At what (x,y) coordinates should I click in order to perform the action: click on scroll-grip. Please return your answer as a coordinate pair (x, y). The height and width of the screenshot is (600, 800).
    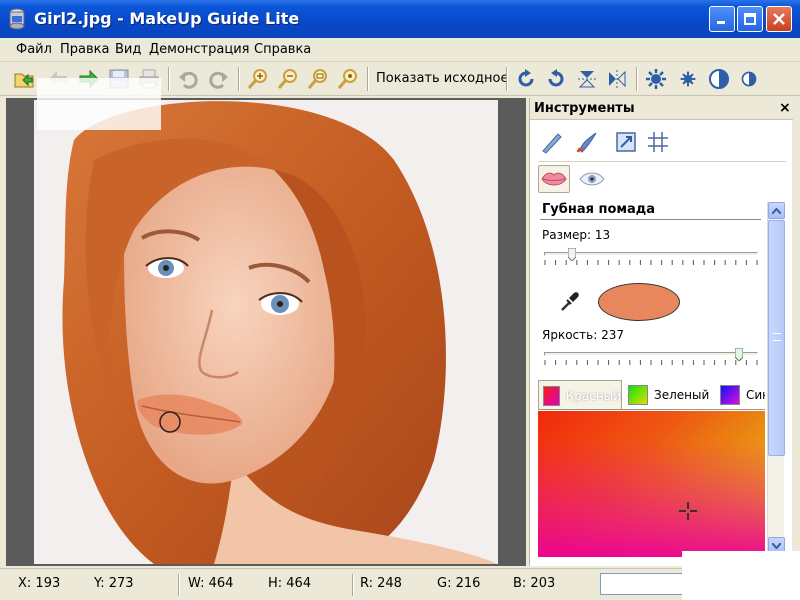
    Looking at the image, I should click on (777, 337).